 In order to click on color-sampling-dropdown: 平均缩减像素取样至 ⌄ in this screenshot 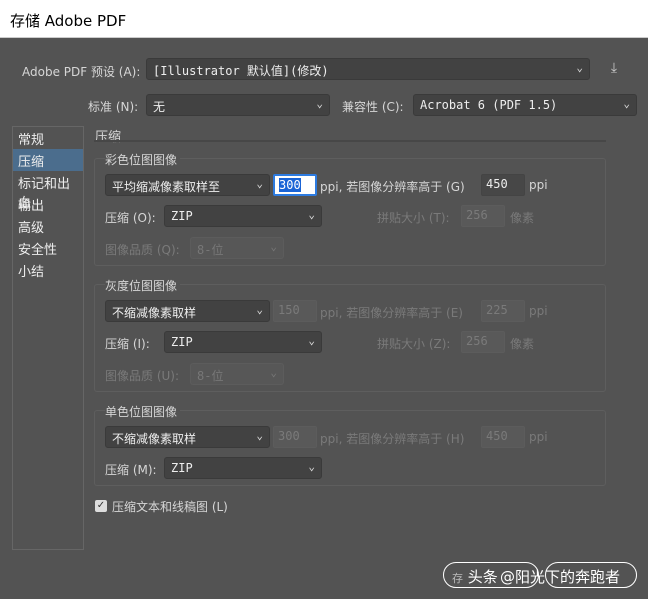, I will do `click(187, 185)`.